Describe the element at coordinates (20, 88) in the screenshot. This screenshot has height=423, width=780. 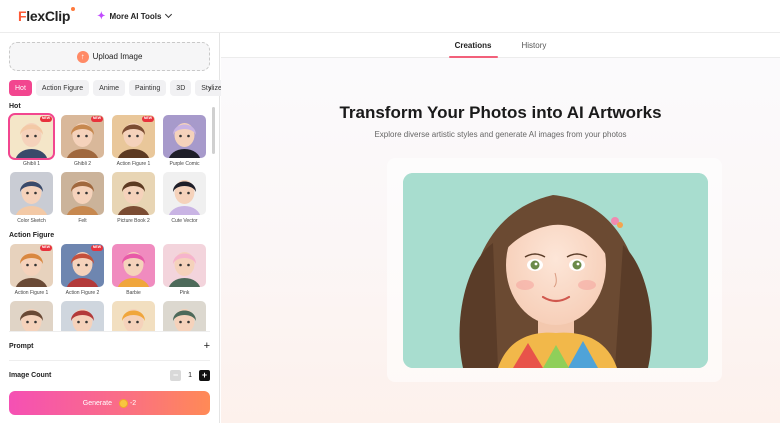
I see `tab-hot: Hot` at that location.